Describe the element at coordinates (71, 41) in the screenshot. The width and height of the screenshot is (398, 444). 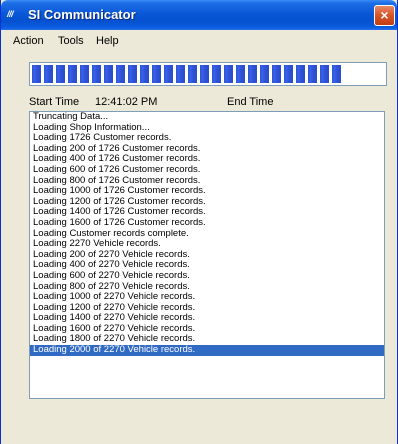
I see `menu-tools: Tools` at that location.